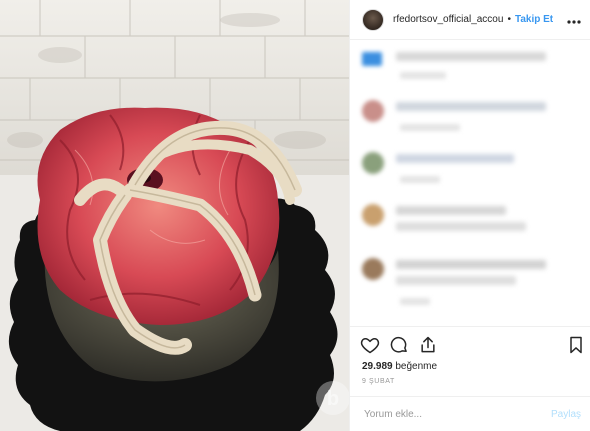  What do you see at coordinates (370, 345) in the screenshot?
I see `heart-icon` at bounding box center [370, 345].